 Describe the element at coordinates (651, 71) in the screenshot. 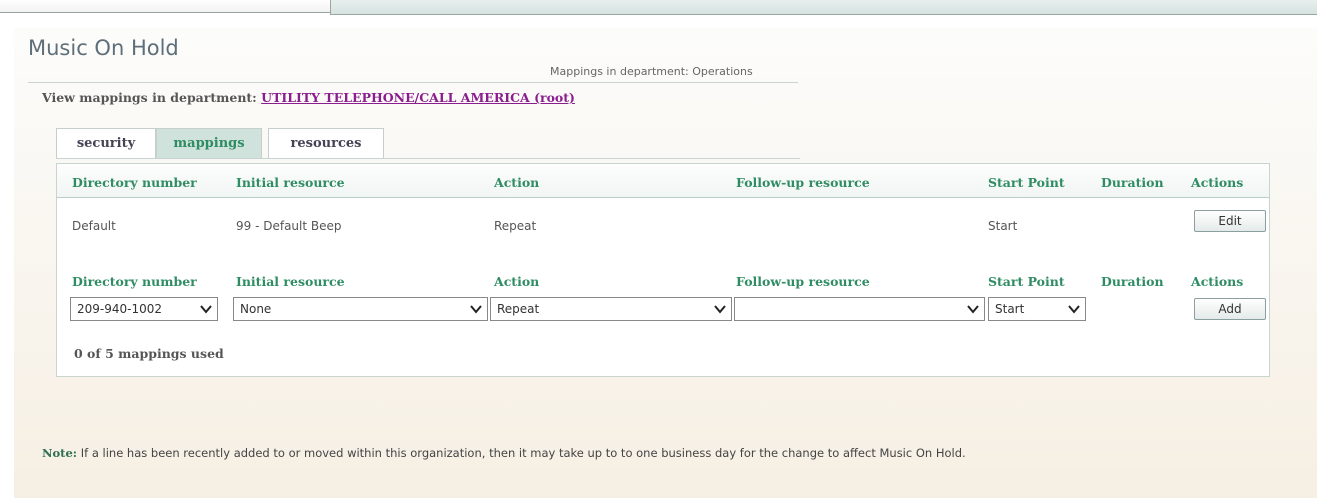

I see `department-subtitle: Mappings in department: Operations` at that location.